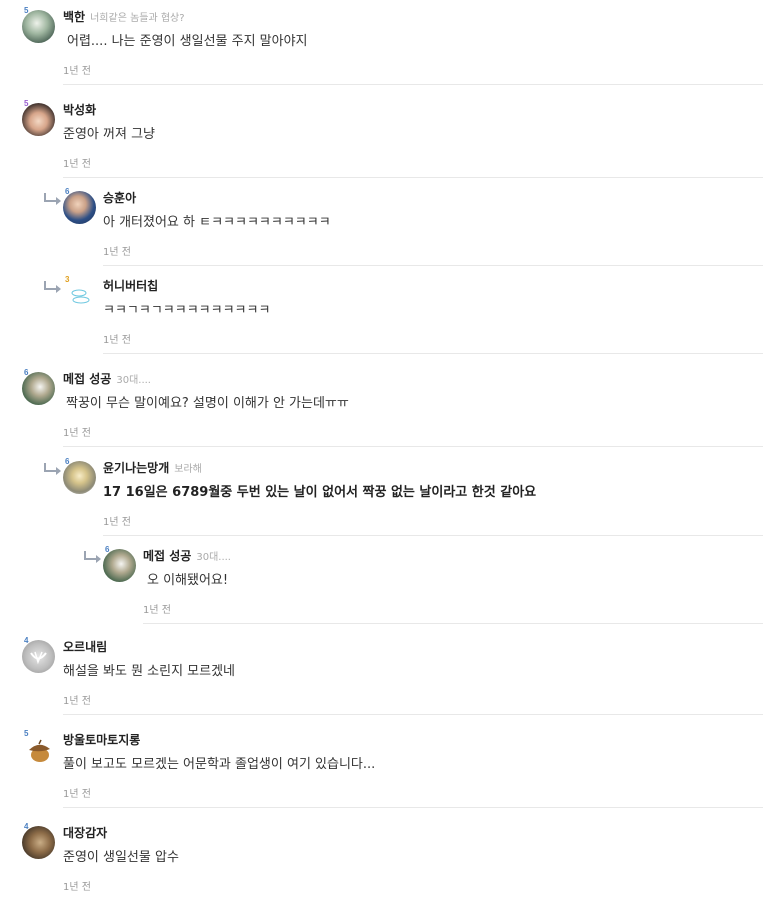  Describe the element at coordinates (121, 857) in the screenshot. I see `comment-text: 준영이 생일선물 압수` at that location.